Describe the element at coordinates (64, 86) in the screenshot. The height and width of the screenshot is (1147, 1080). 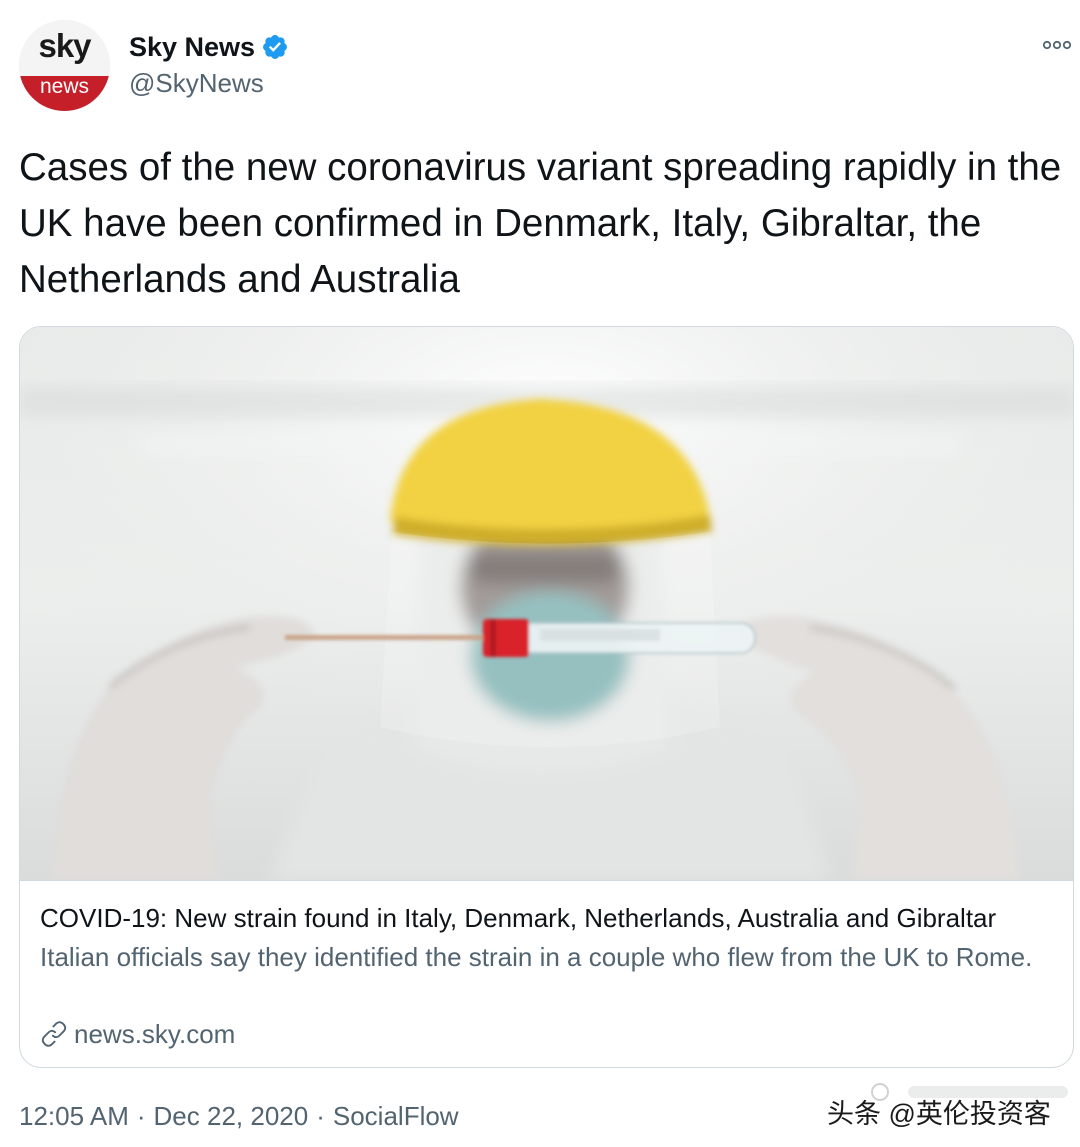
I see `avatar-logo-news: news` at that location.